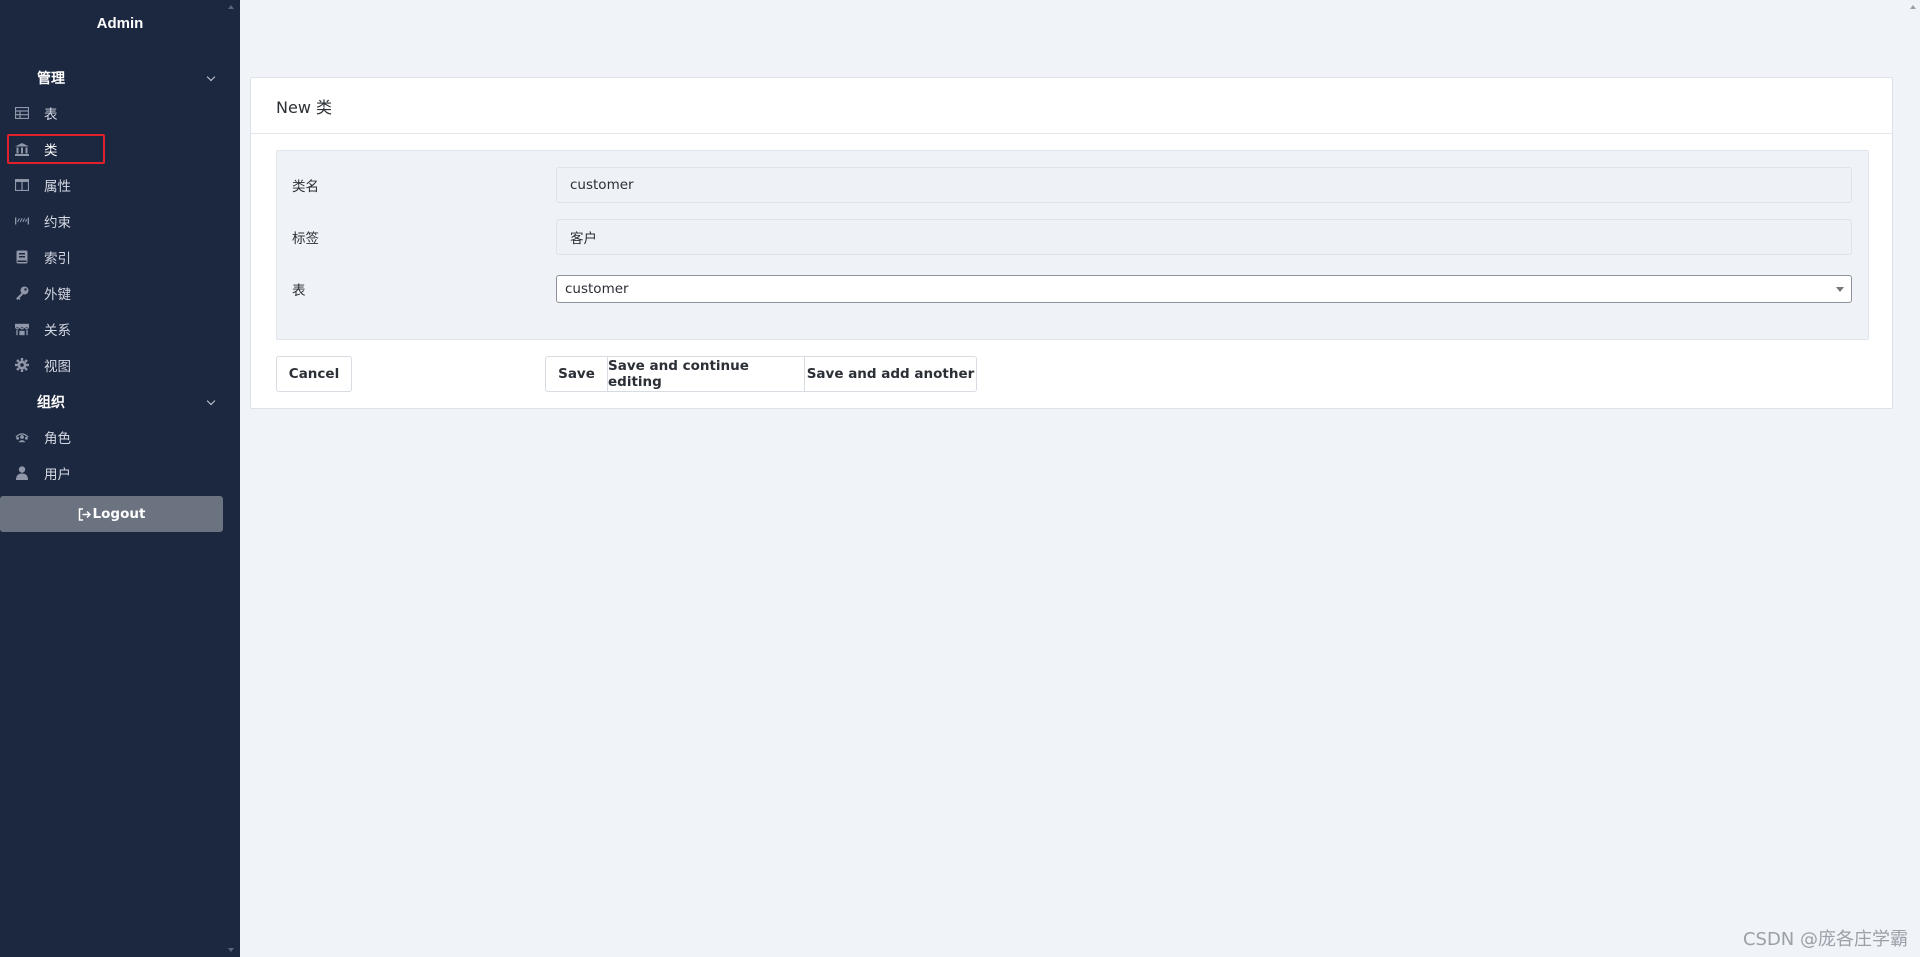  I want to click on table-label: 表, so click(299, 291).